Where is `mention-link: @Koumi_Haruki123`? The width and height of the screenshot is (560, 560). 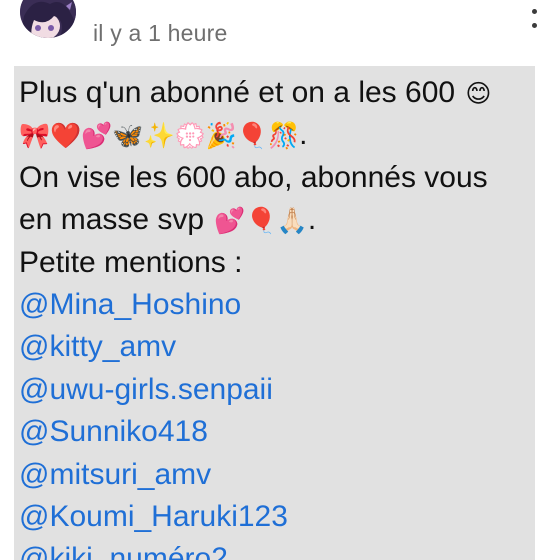 mention-link: @Koumi_Haruki123 is located at coordinates (284, 517).